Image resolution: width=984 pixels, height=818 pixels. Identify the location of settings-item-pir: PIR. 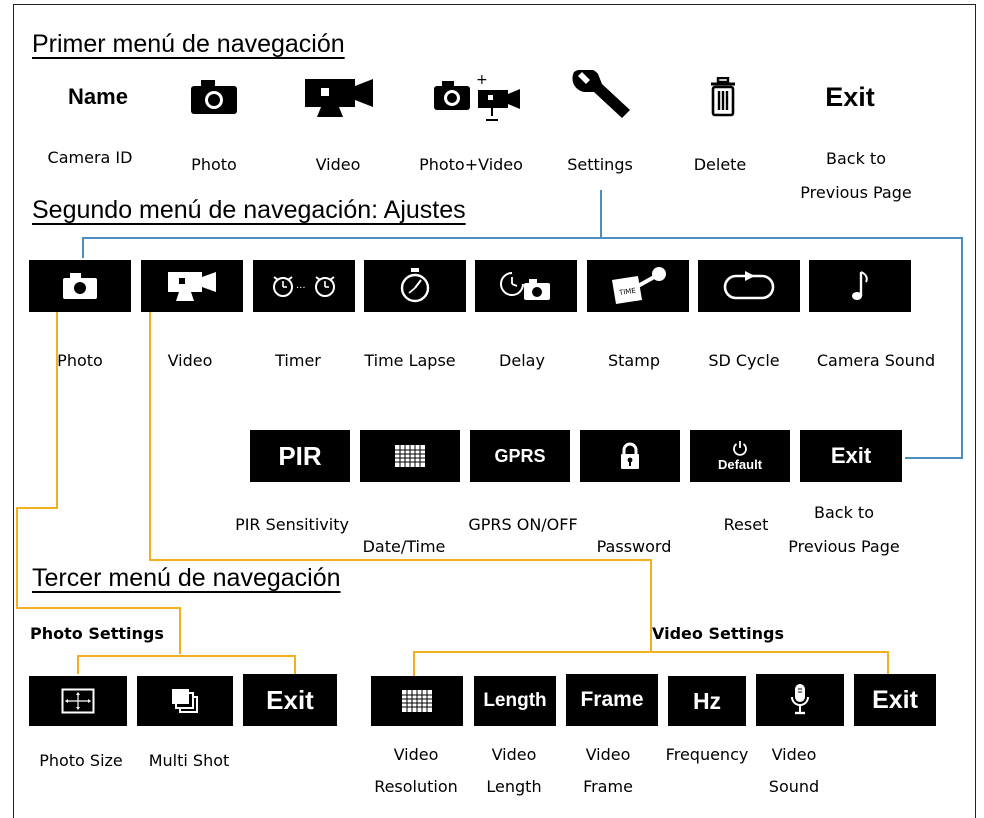
(300, 456).